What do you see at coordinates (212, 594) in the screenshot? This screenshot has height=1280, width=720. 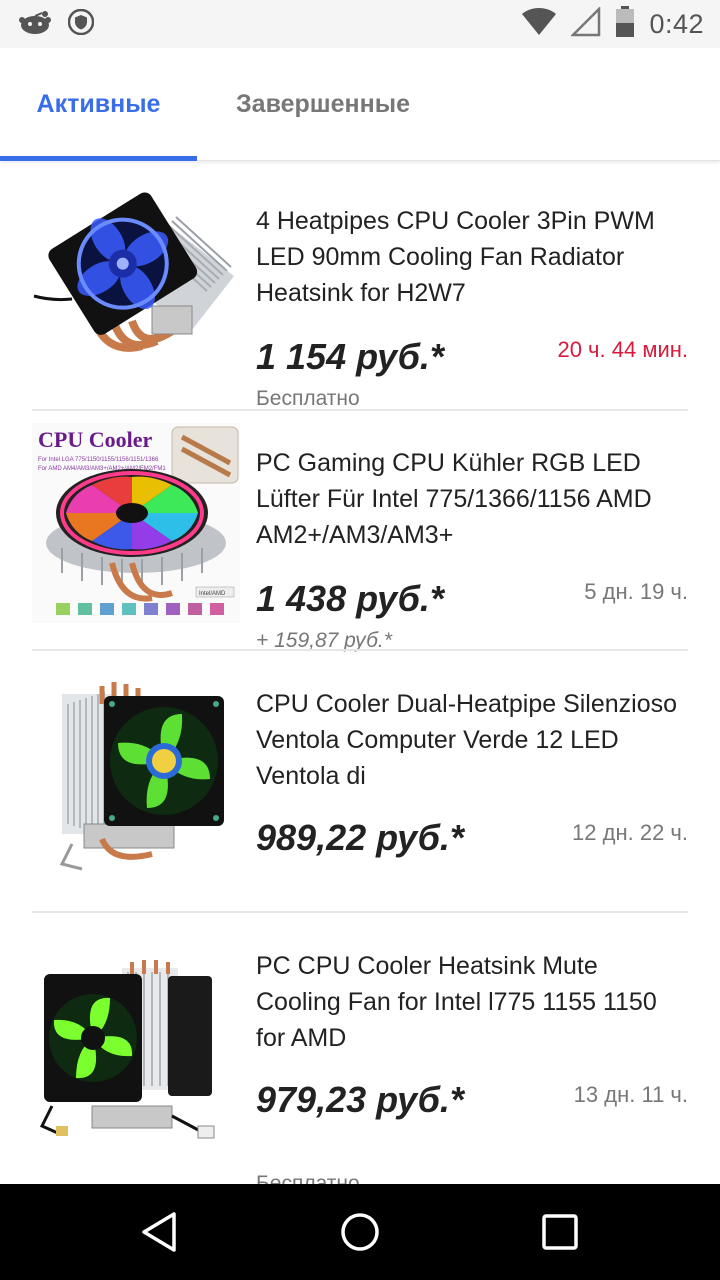 I see `image-badge: Intel/AMD` at bounding box center [212, 594].